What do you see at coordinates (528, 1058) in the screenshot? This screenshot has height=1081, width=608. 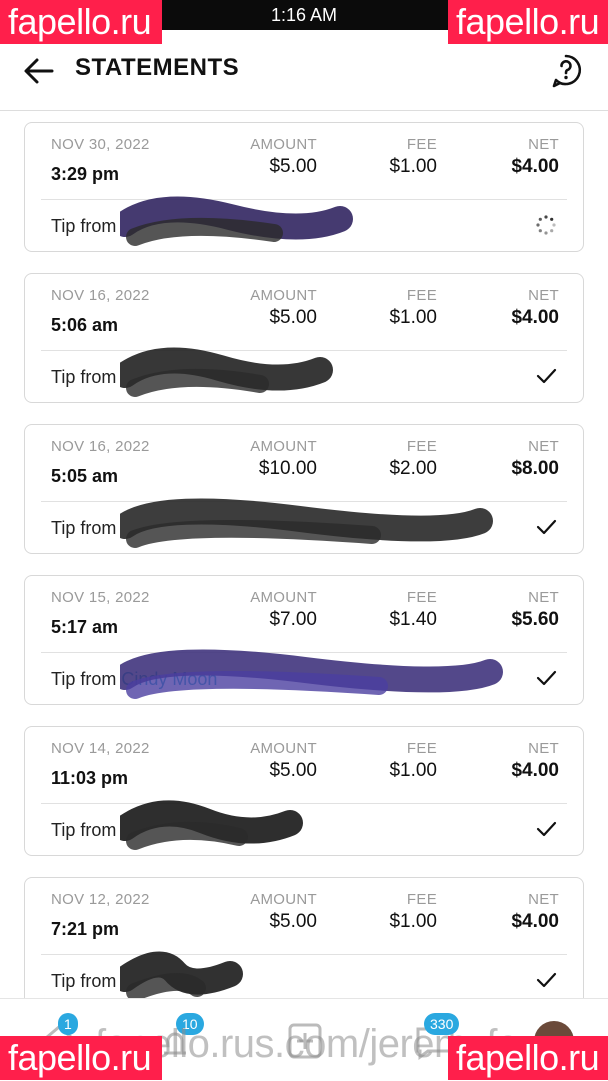 I see `watermark-bottom-right: fapello.ru` at bounding box center [528, 1058].